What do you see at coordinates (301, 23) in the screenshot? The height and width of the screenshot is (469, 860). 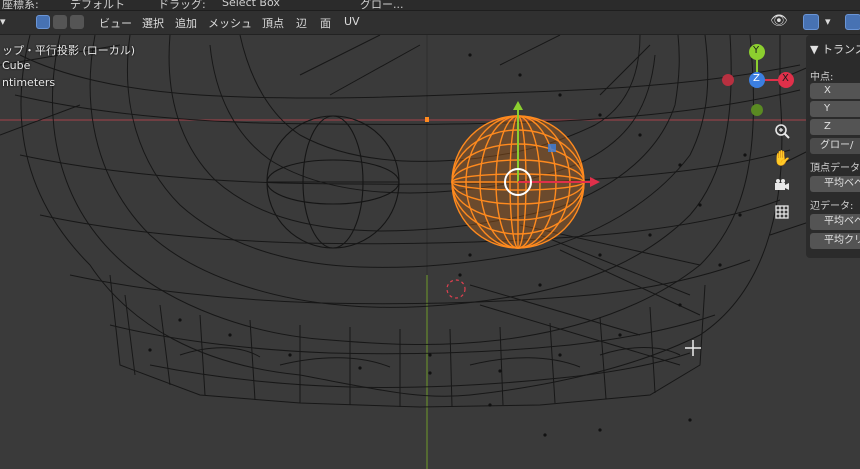 I see `menu-edge: 辺` at bounding box center [301, 23].